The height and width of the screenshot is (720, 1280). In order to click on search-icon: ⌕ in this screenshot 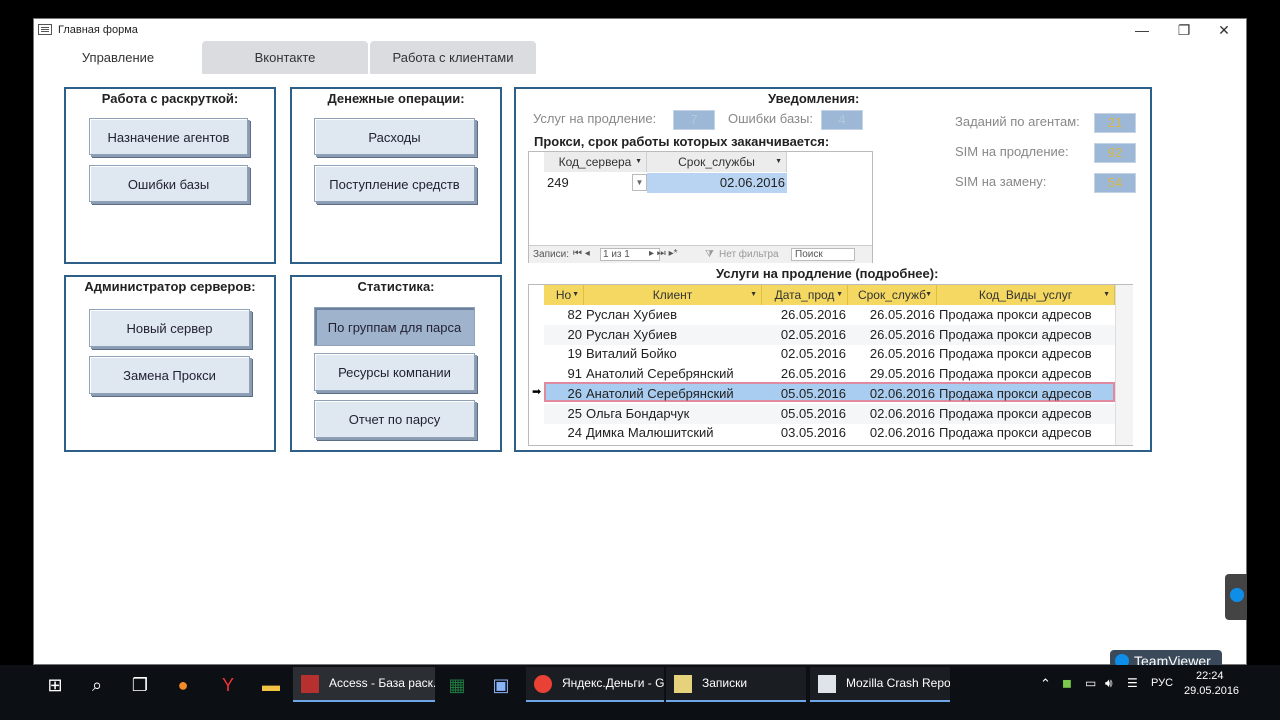, I will do `click(97, 685)`.